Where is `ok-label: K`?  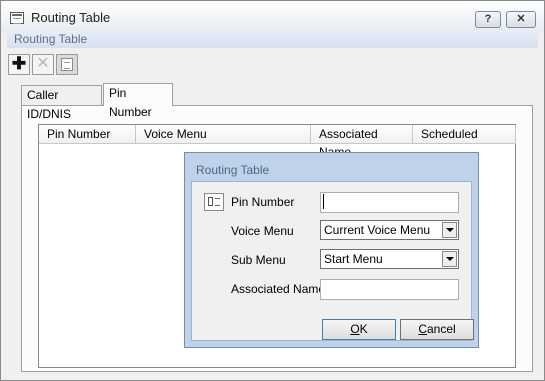
ok-label: K is located at coordinates (363, 329).